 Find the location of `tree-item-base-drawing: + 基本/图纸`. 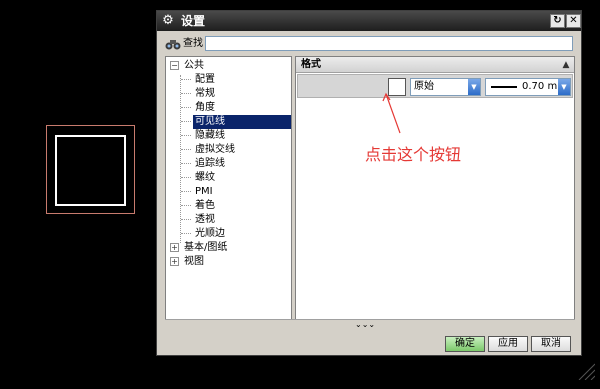

tree-item-base-drawing: + 基本/图纸 is located at coordinates (199, 248).